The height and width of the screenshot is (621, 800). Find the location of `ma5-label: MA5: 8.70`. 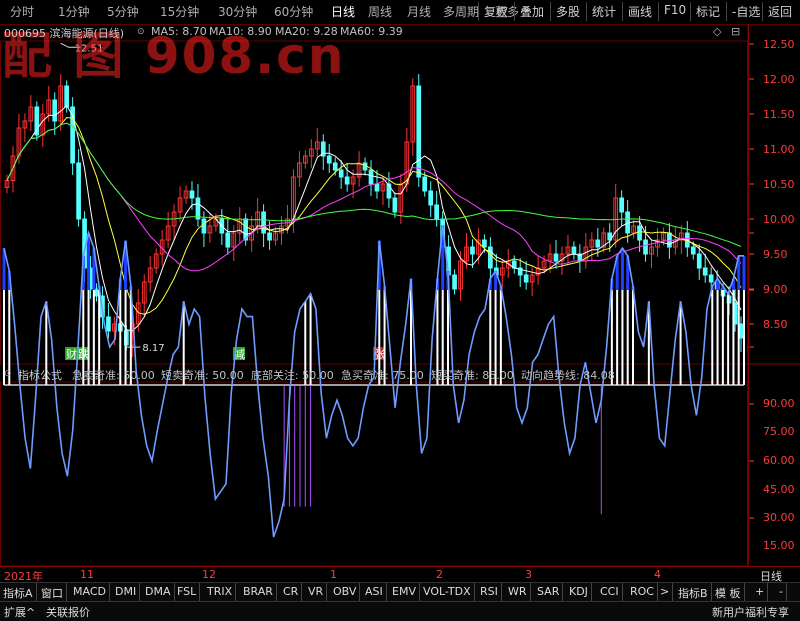

ma5-label: MA5: 8.70 is located at coordinates (179, 31).